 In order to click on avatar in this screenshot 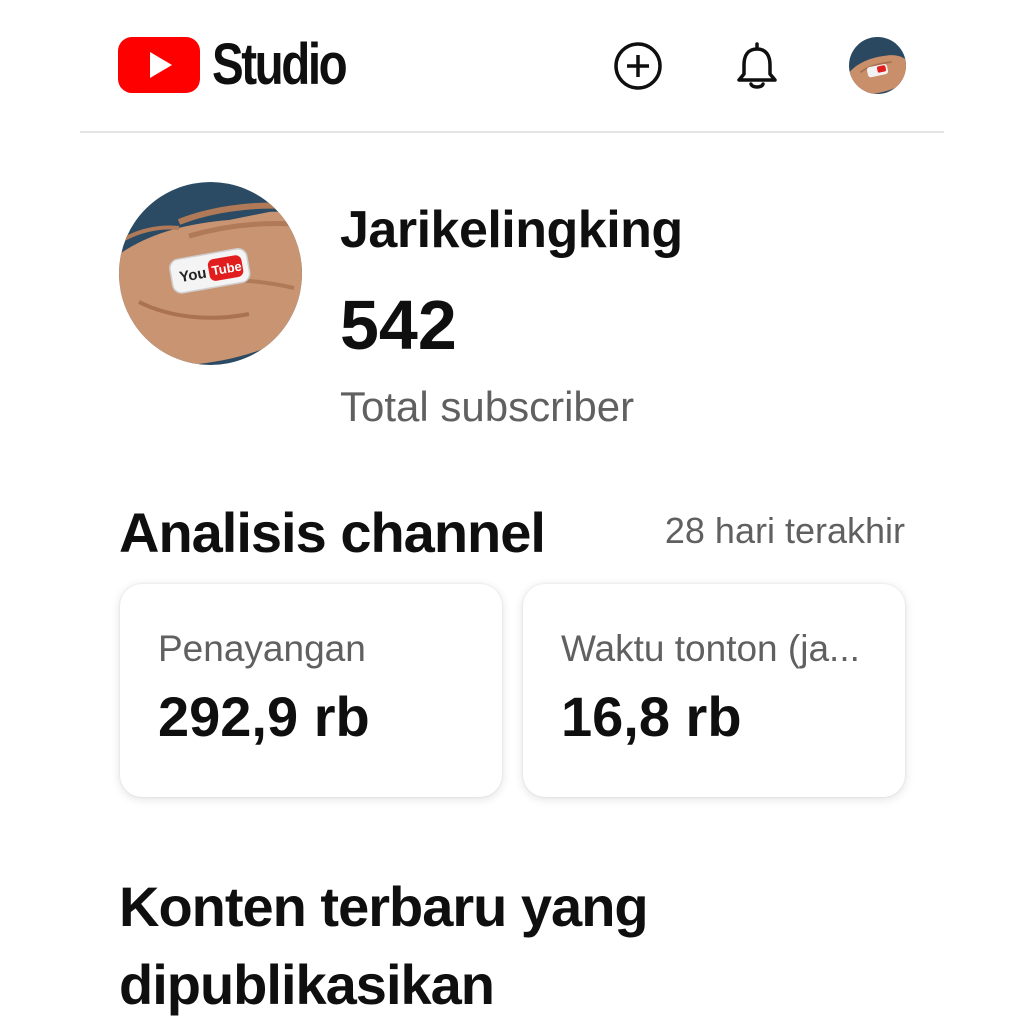, I will do `click(877, 65)`.